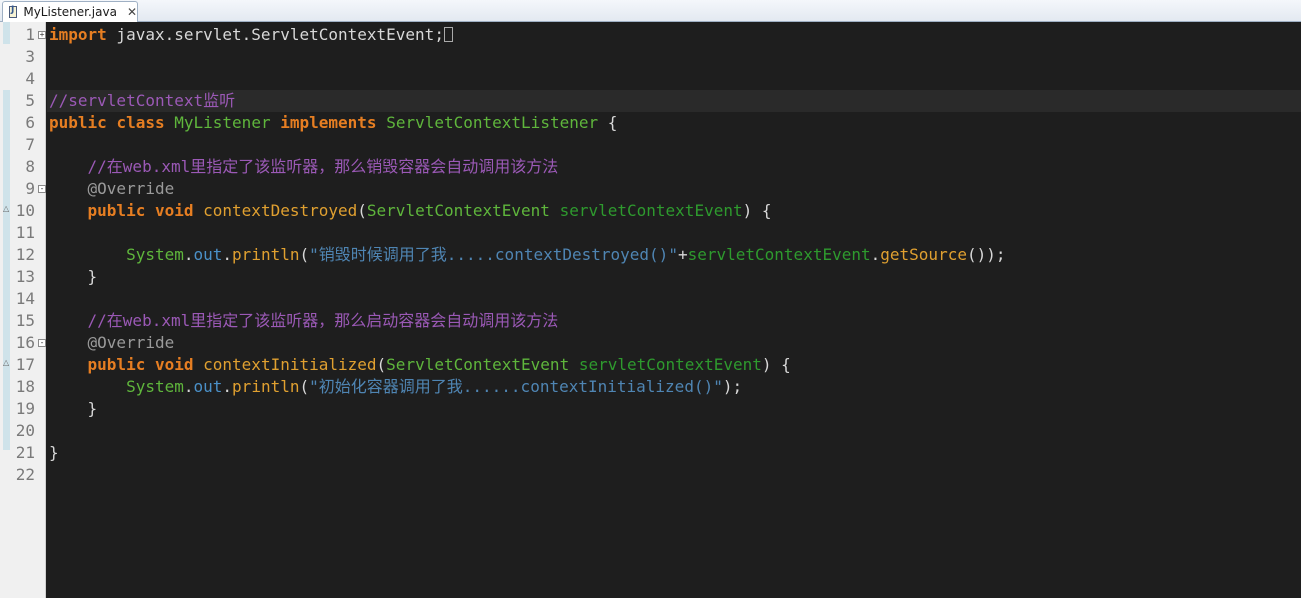 Image resolution: width=1301 pixels, height=598 pixels. Describe the element at coordinates (30, 188) in the screenshot. I see `line-number: 9` at that location.